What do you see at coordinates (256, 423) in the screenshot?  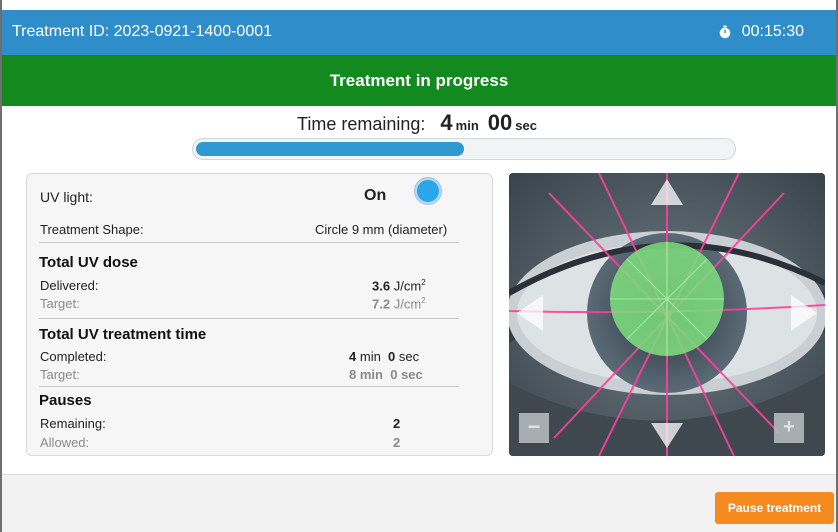 I see `pauses-remaining-row: Remaining: 2` at bounding box center [256, 423].